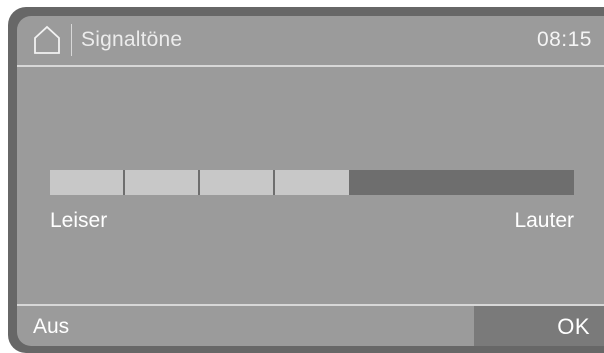 This screenshot has height=353, width=604. What do you see at coordinates (79, 220) in the screenshot?
I see `quieter-label: Leiser` at bounding box center [79, 220].